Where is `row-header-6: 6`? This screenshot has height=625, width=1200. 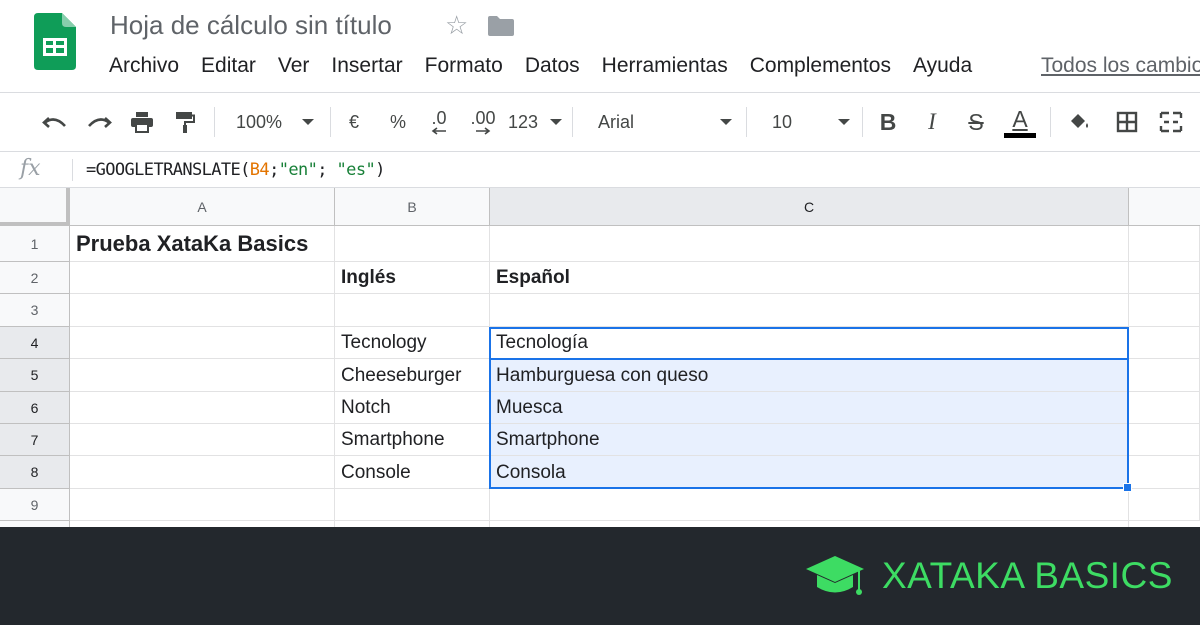
row-header-6: 6 is located at coordinates (35, 408).